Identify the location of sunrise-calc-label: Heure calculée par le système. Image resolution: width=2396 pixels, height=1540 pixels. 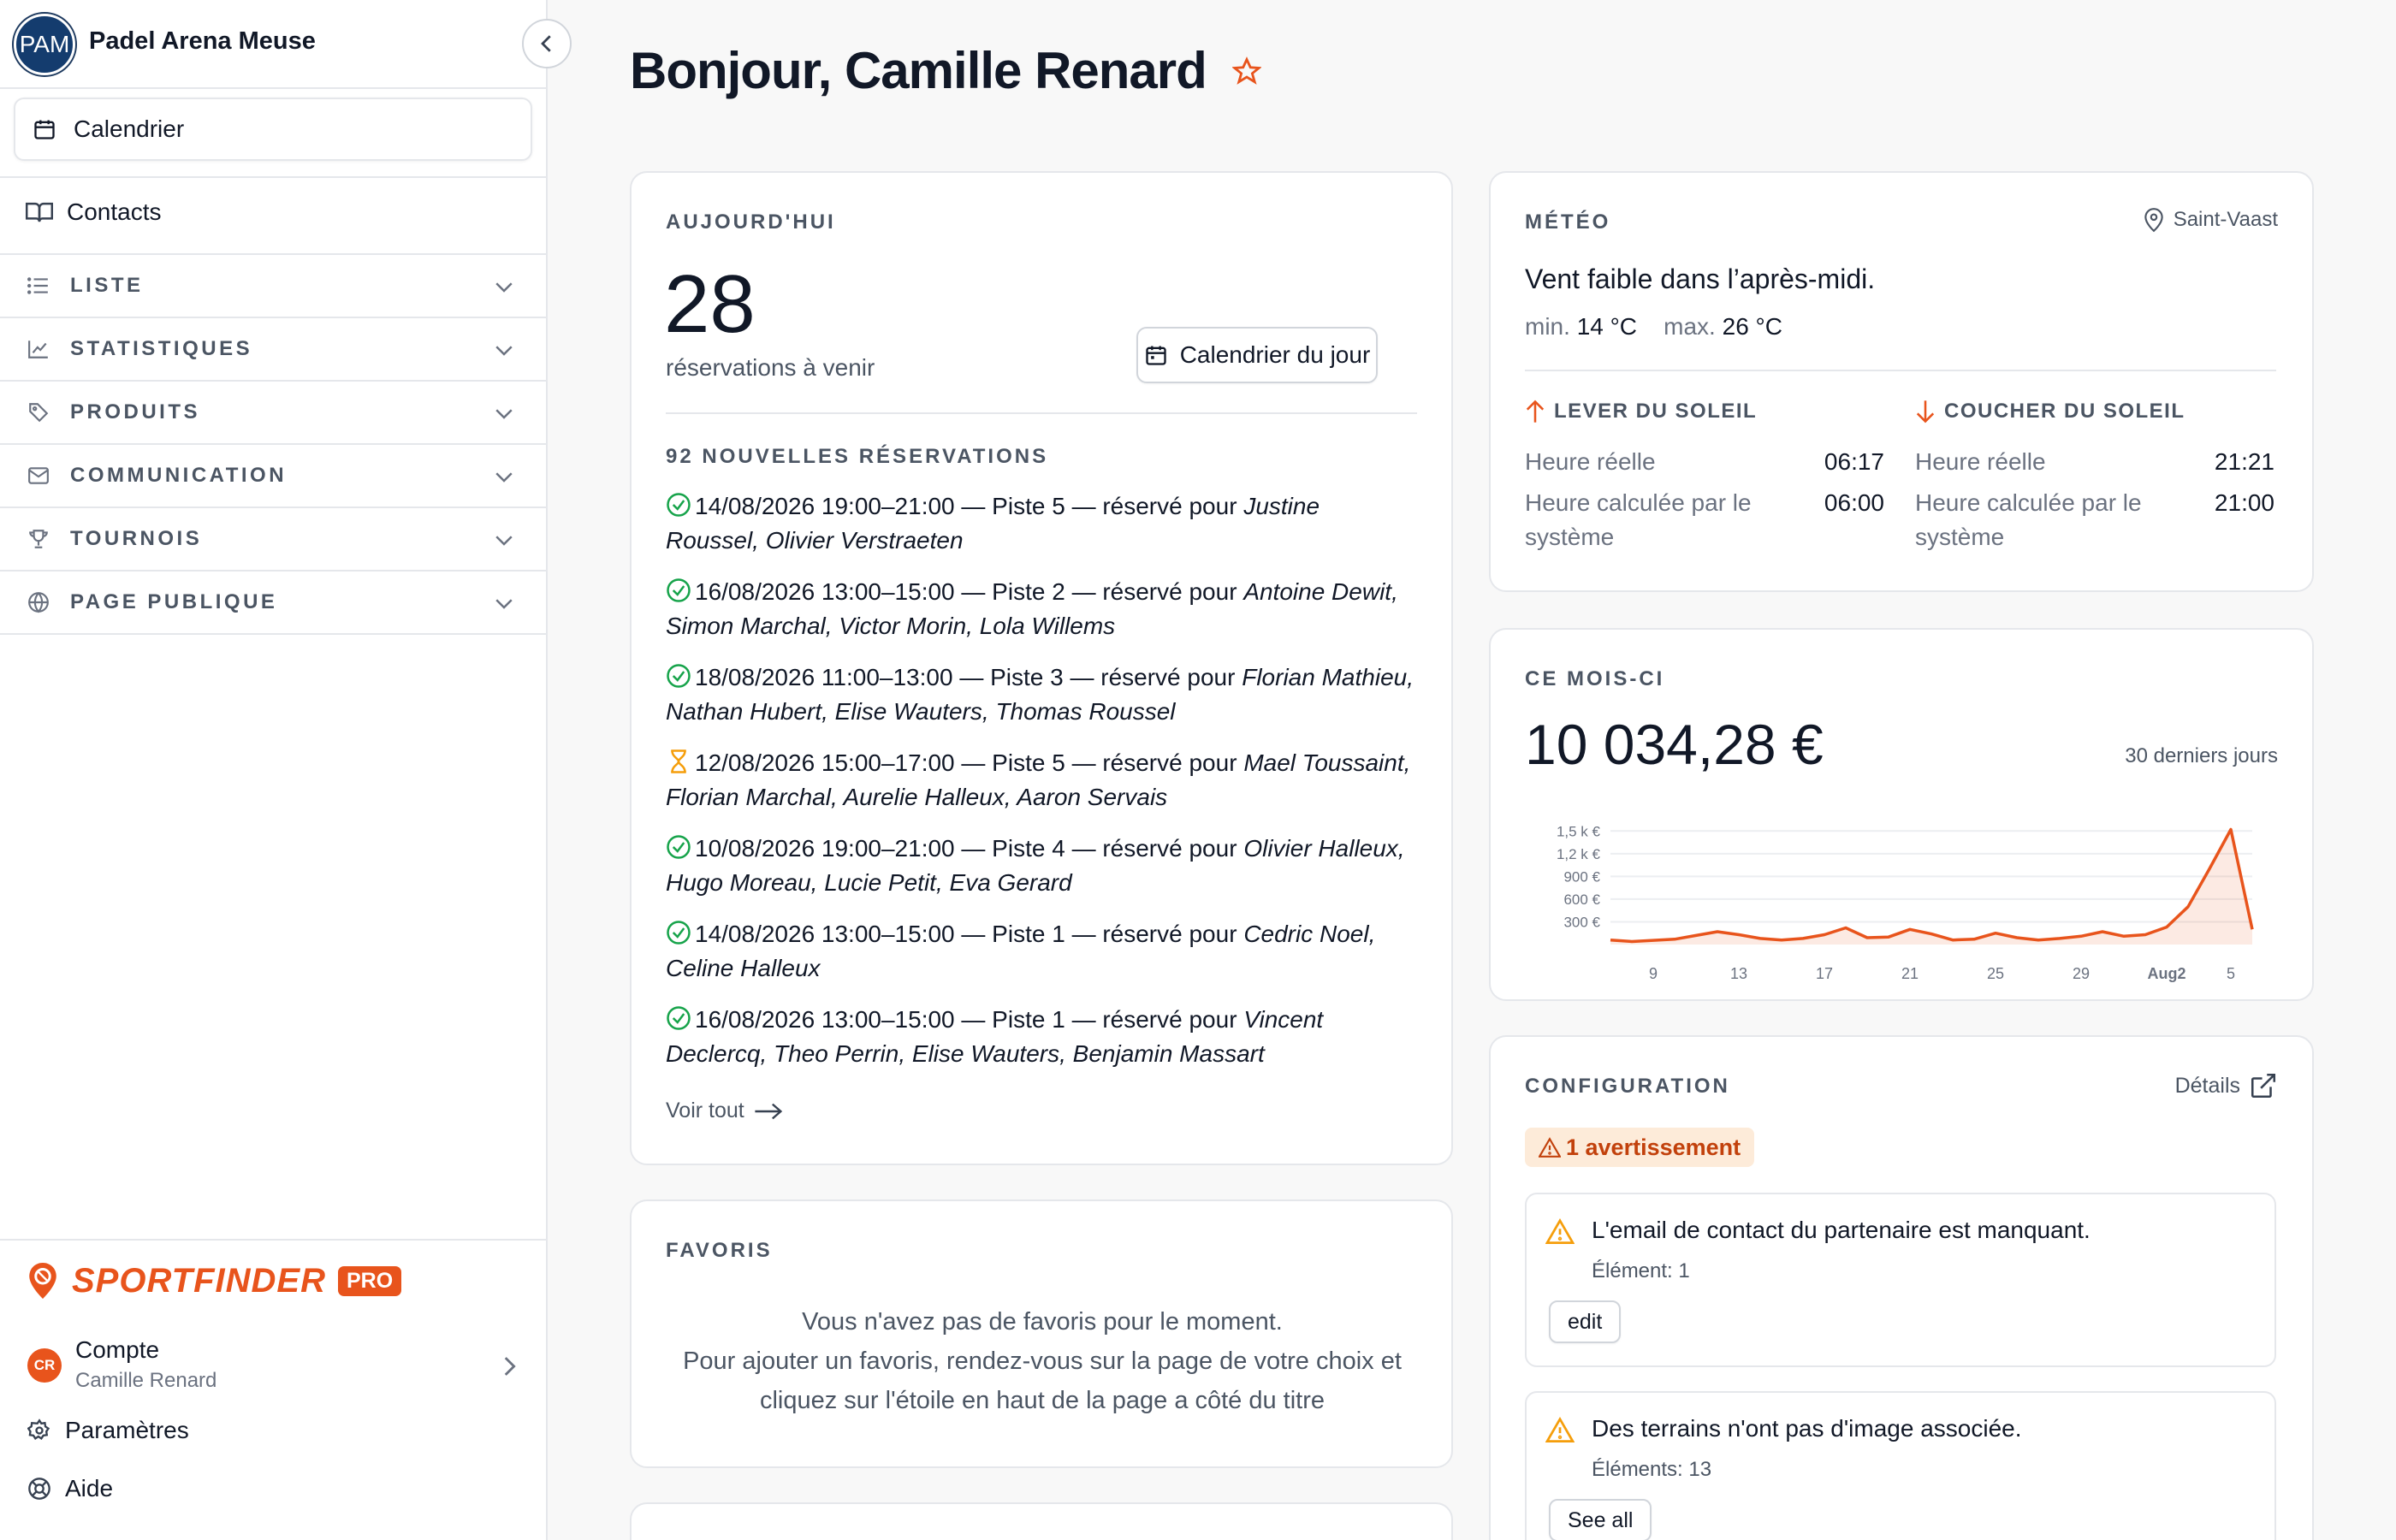
(1638, 519).